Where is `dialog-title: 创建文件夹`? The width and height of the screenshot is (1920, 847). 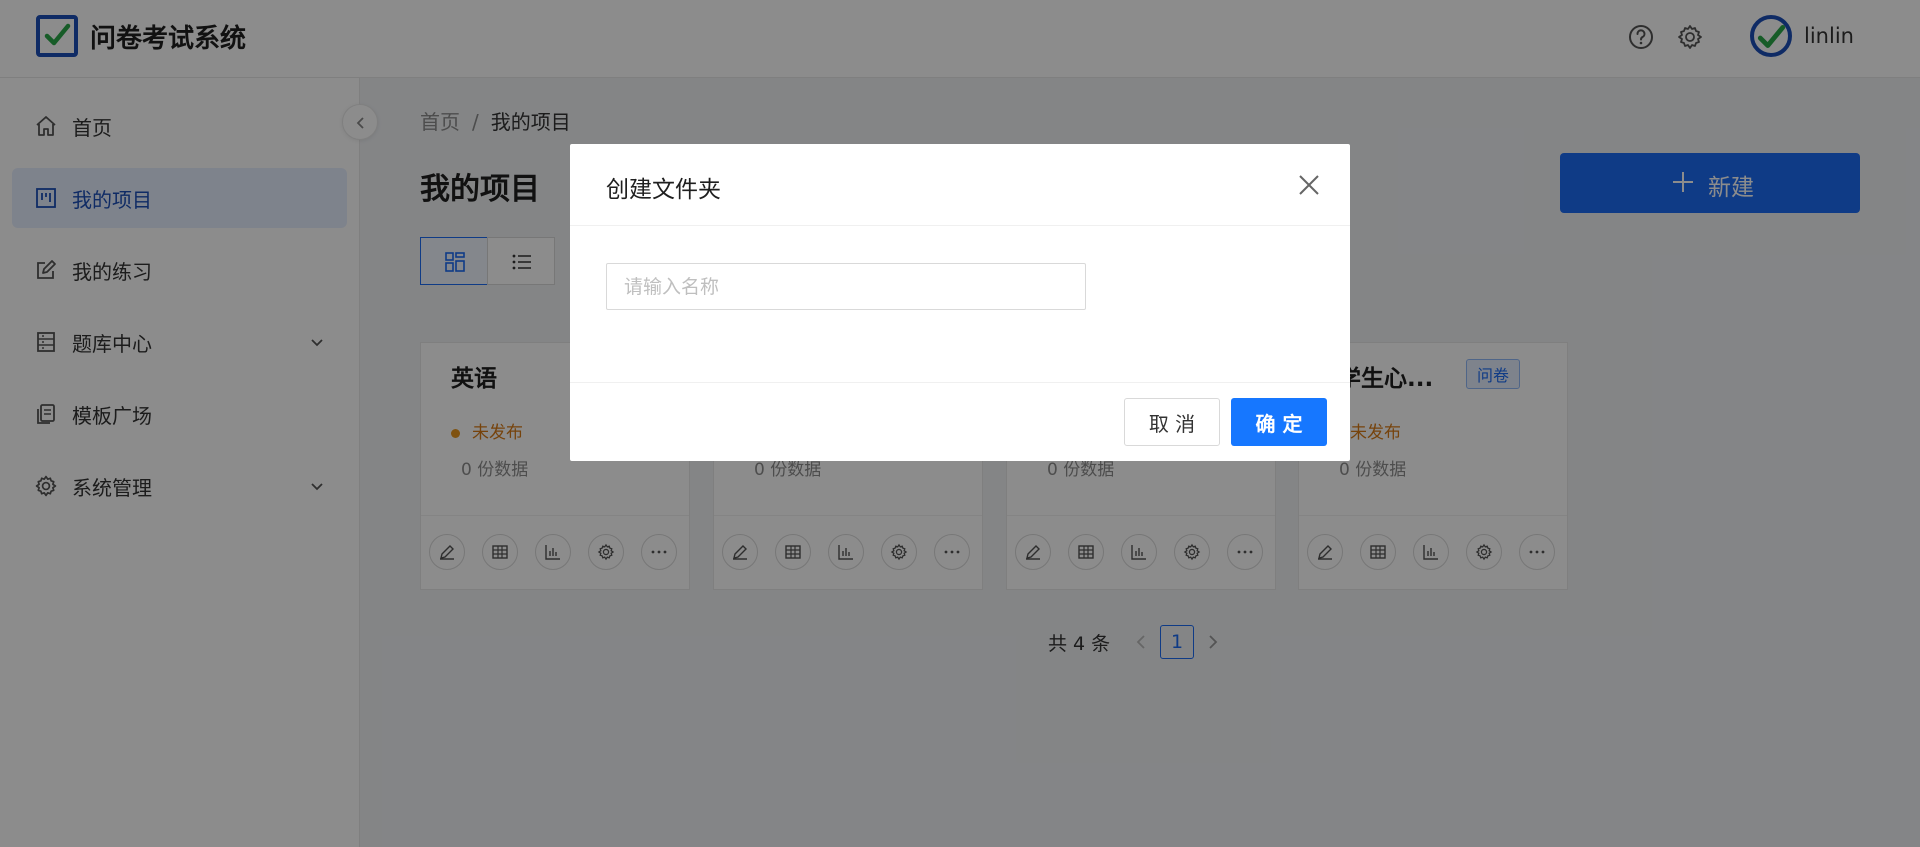
dialog-title: 创建文件夹 is located at coordinates (663, 190).